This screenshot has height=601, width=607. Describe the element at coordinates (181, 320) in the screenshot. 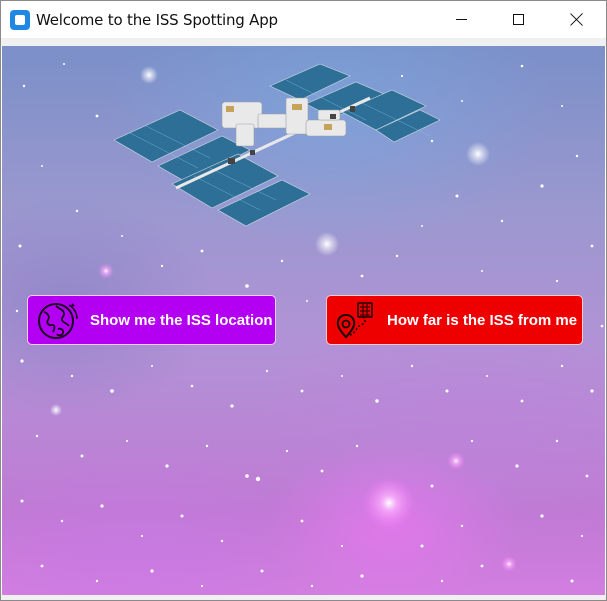

I see `show-iss-location-label: Show me the ISS location` at that location.